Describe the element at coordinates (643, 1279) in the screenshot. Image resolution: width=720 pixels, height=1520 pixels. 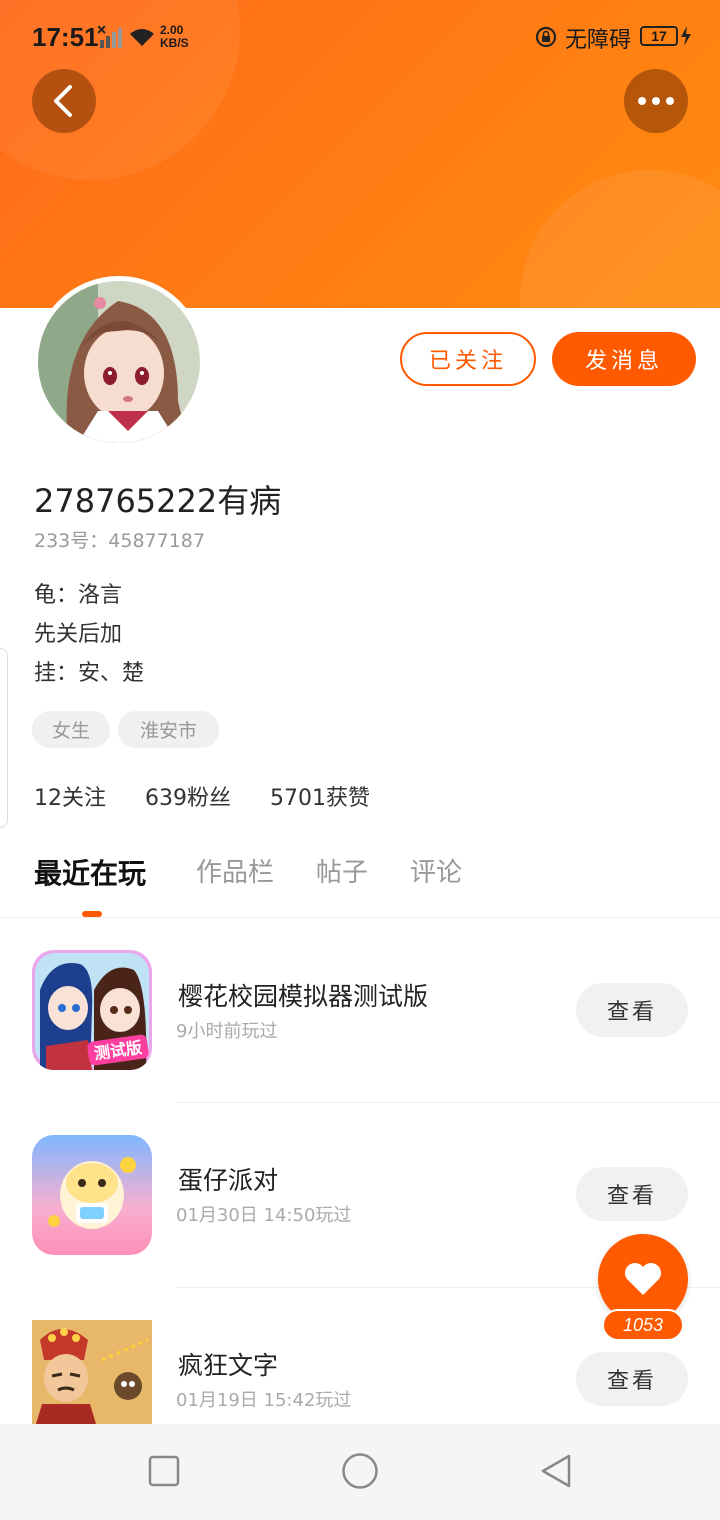
I see `heart-icon` at that location.